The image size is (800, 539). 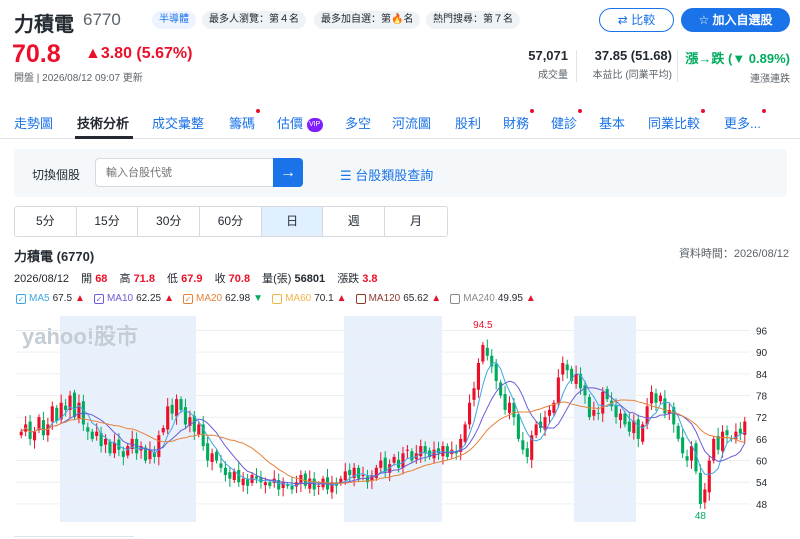 What do you see at coordinates (735, 20) in the screenshot?
I see `add-watchlist-button: ☆ 加入自選股` at bounding box center [735, 20].